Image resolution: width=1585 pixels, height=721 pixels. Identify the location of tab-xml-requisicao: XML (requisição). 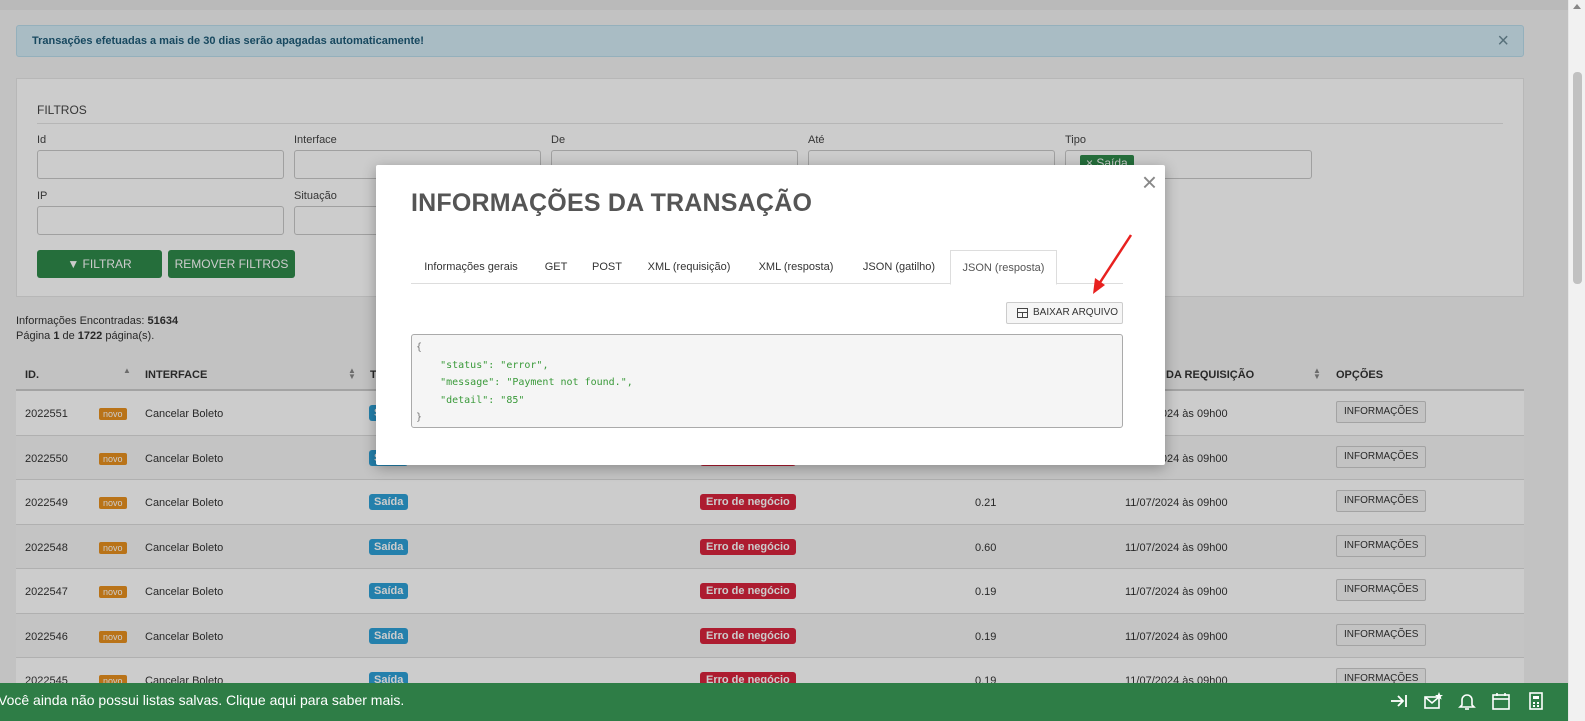
(689, 267).